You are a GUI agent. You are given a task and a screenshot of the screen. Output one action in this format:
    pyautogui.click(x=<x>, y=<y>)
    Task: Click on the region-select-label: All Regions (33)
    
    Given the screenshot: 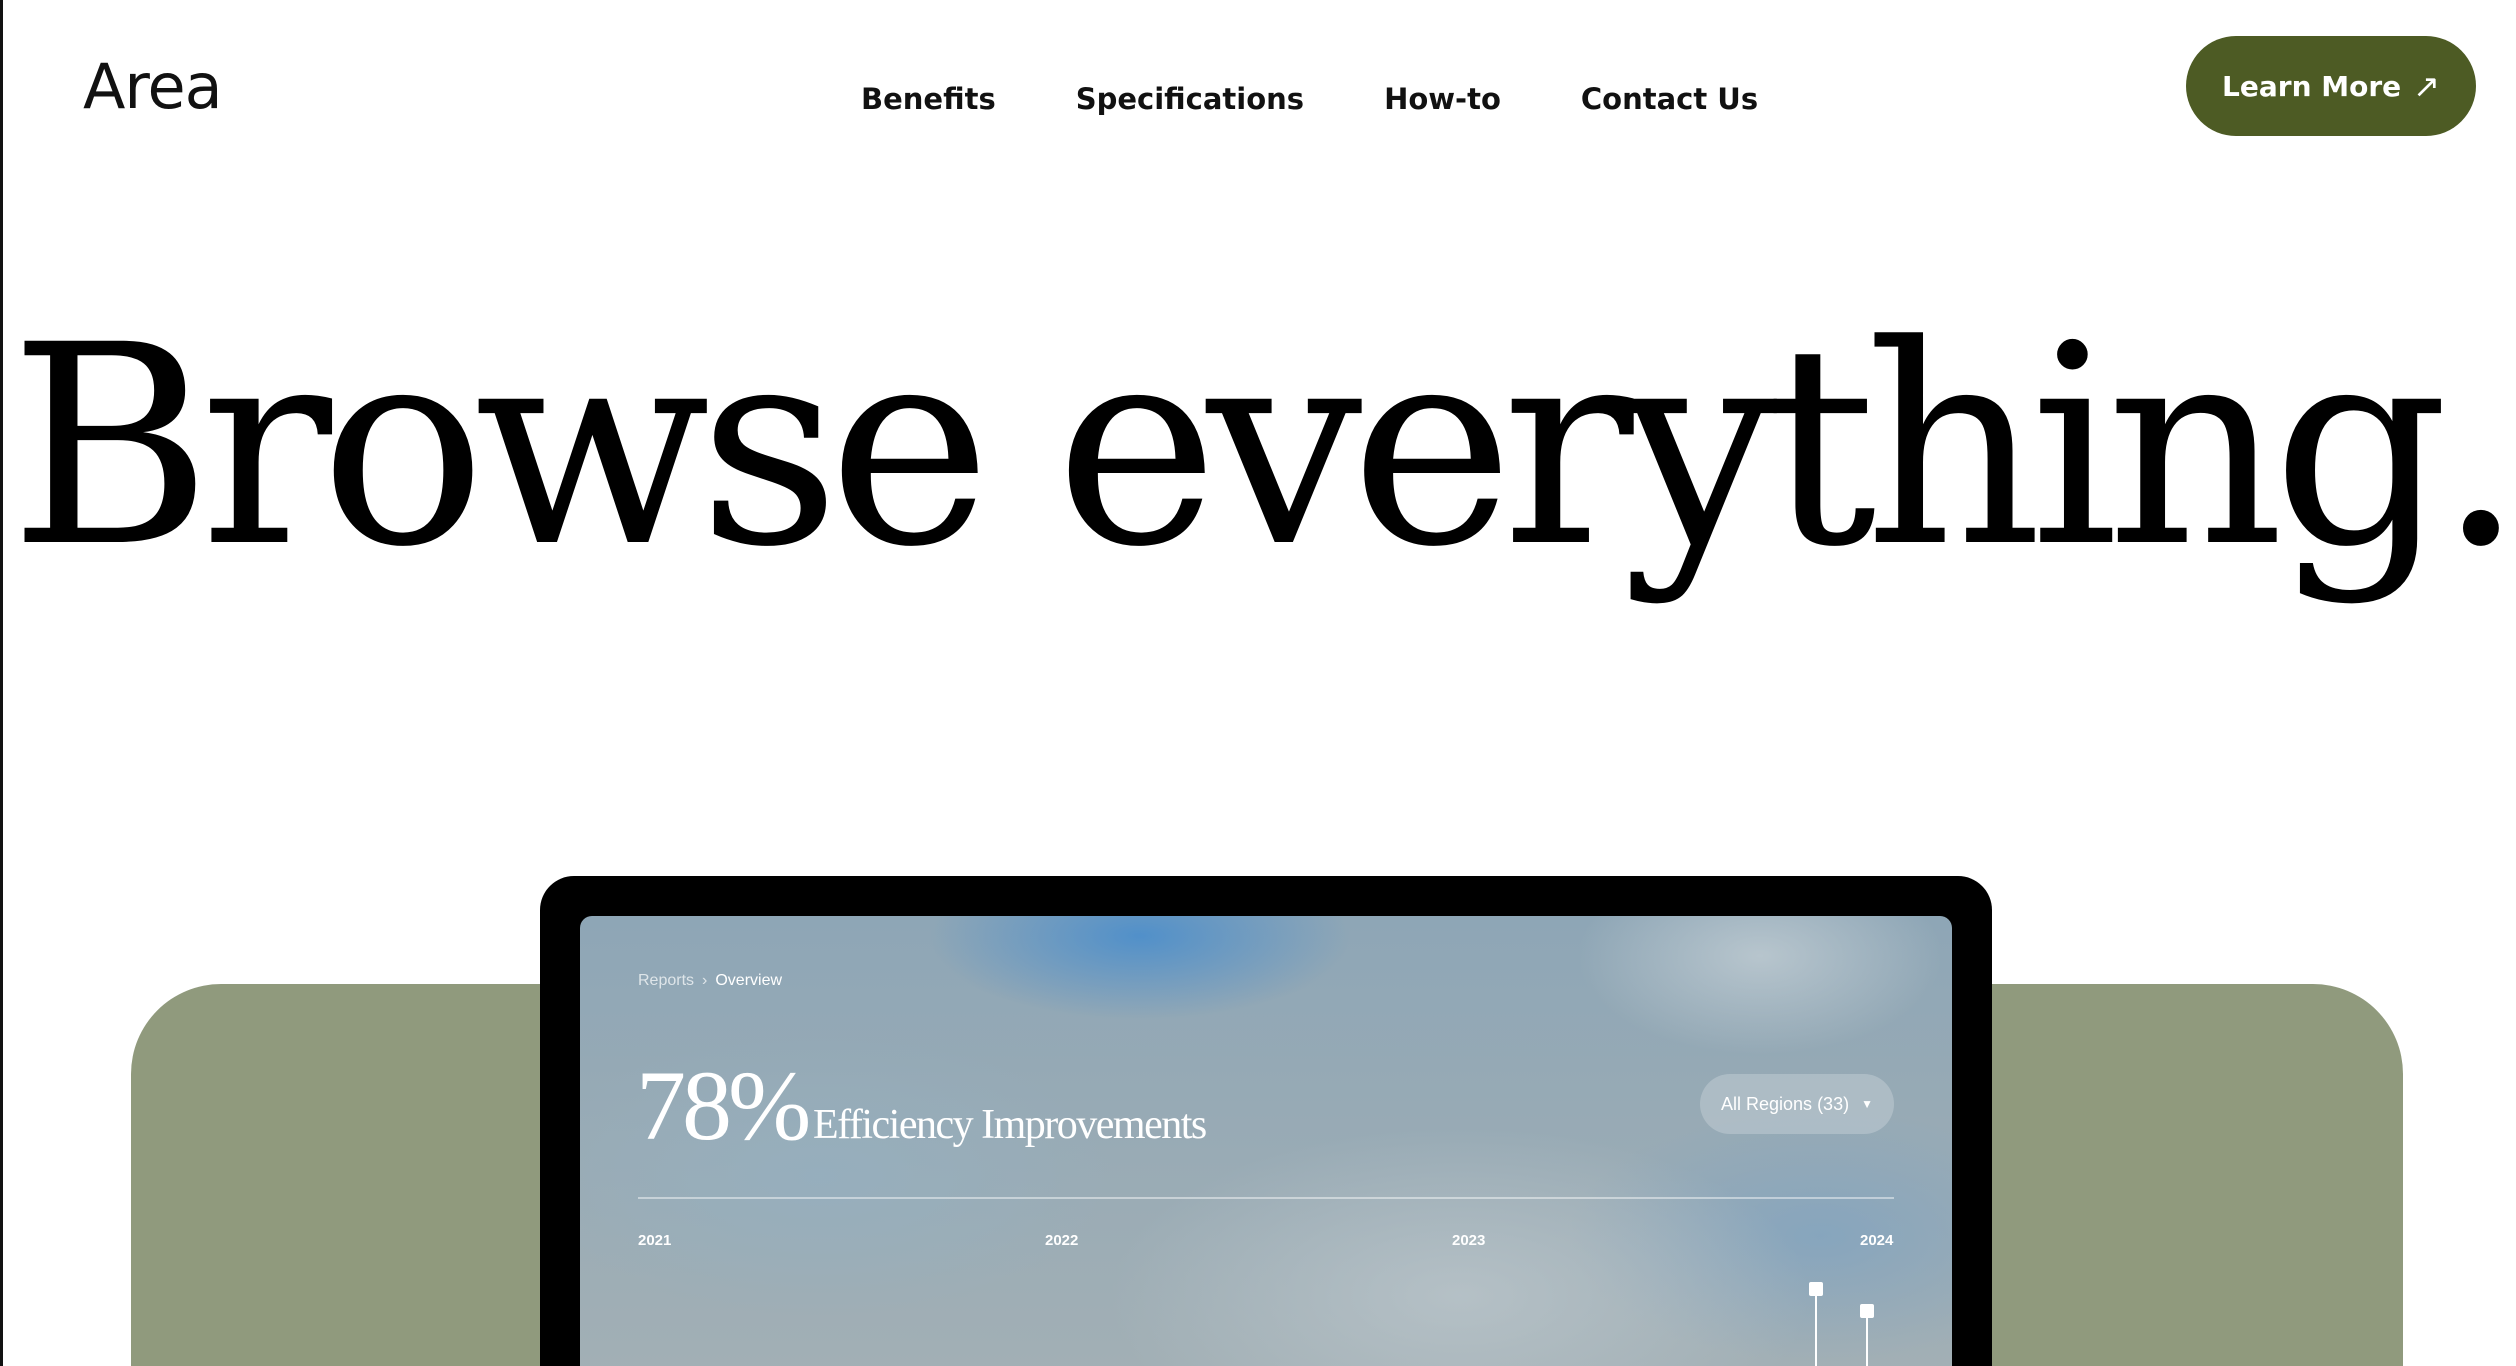 What is the action you would take?
    pyautogui.click(x=1785, y=1103)
    